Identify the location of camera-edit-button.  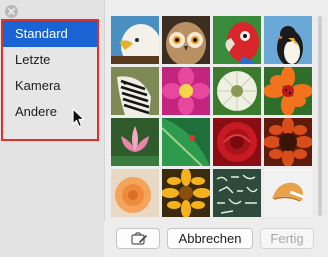
(138, 238).